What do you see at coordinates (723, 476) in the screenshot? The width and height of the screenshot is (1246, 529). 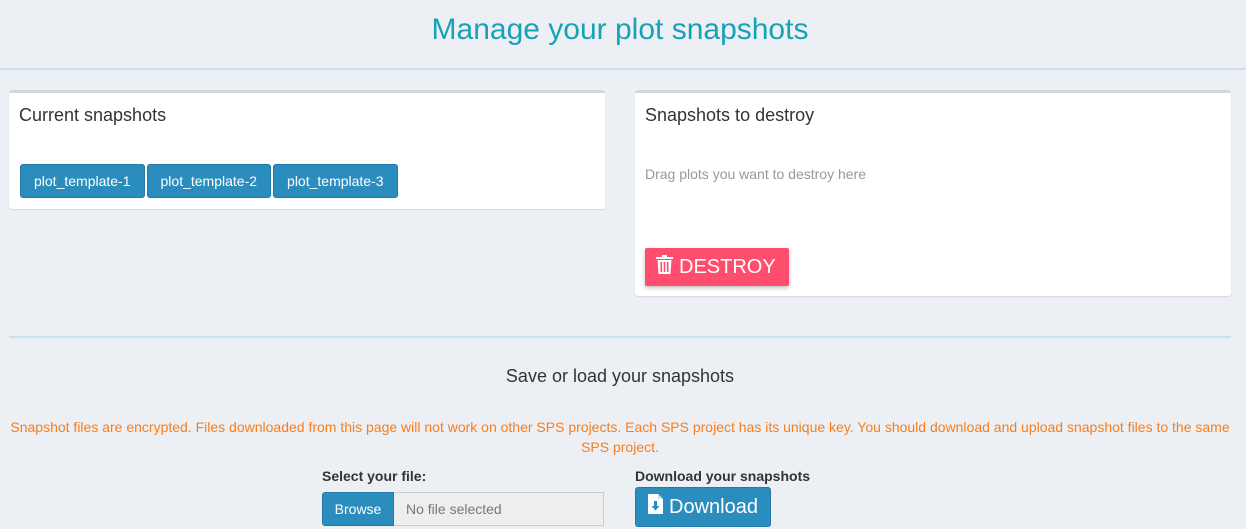 I see `download-section-label: Download your snapshots` at bounding box center [723, 476].